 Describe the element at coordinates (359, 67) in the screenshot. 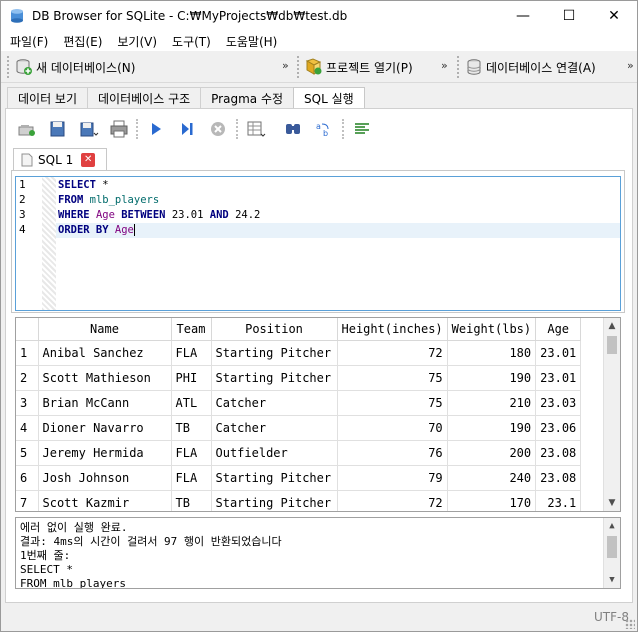

I see `open-project-button: 프로젝트 열기(P)` at that location.